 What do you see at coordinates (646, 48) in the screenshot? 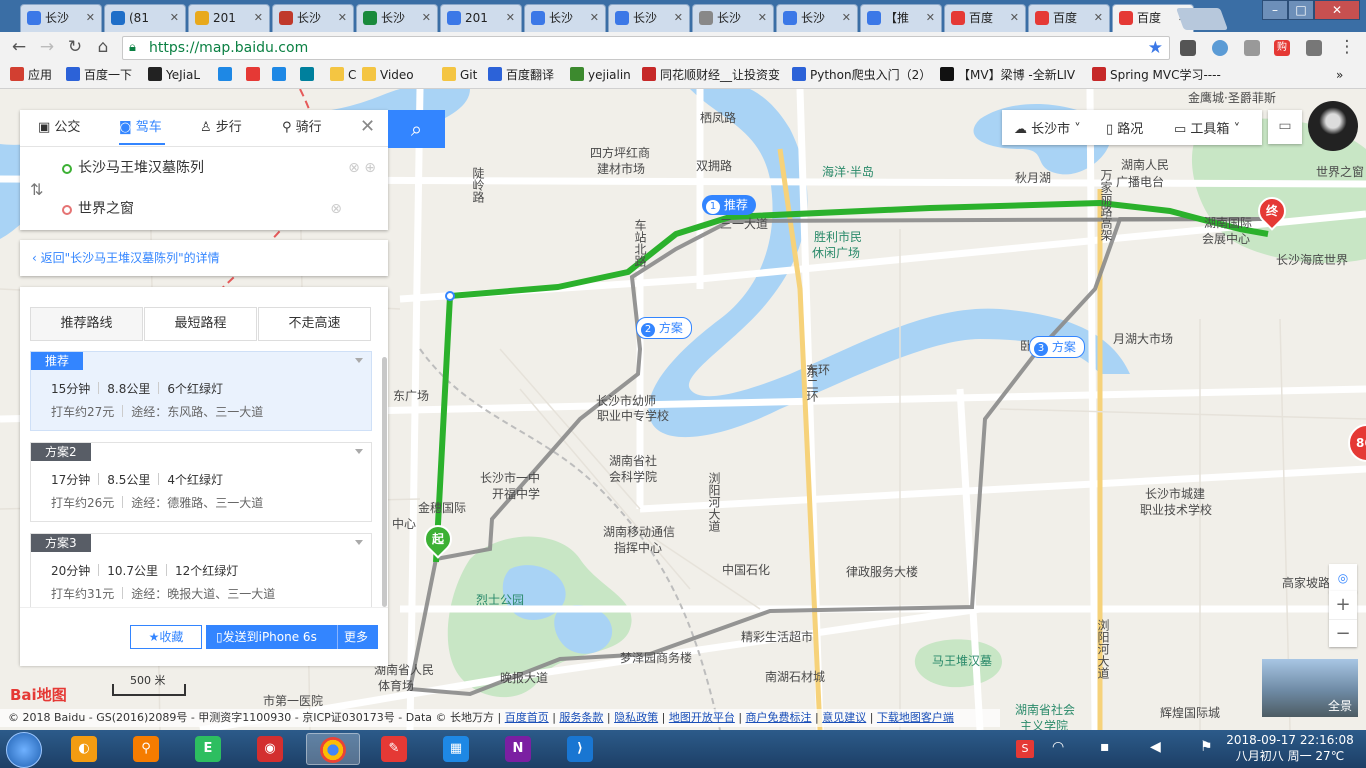
I see `address-bar: 🔒︎ https://map.baidu.com ★` at bounding box center [646, 48].